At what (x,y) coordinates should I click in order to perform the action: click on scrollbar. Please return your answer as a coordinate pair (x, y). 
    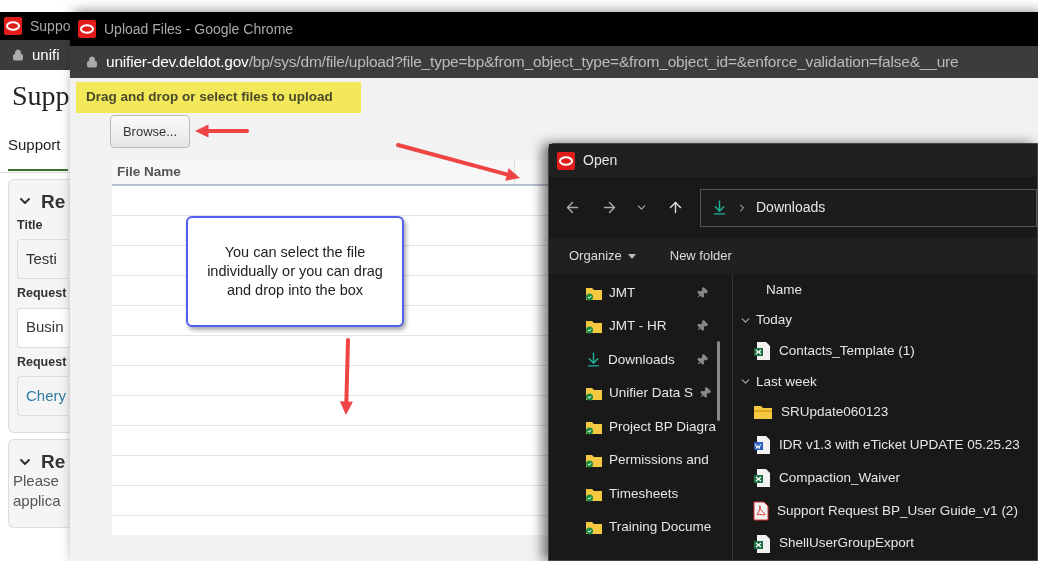
    Looking at the image, I should click on (718, 381).